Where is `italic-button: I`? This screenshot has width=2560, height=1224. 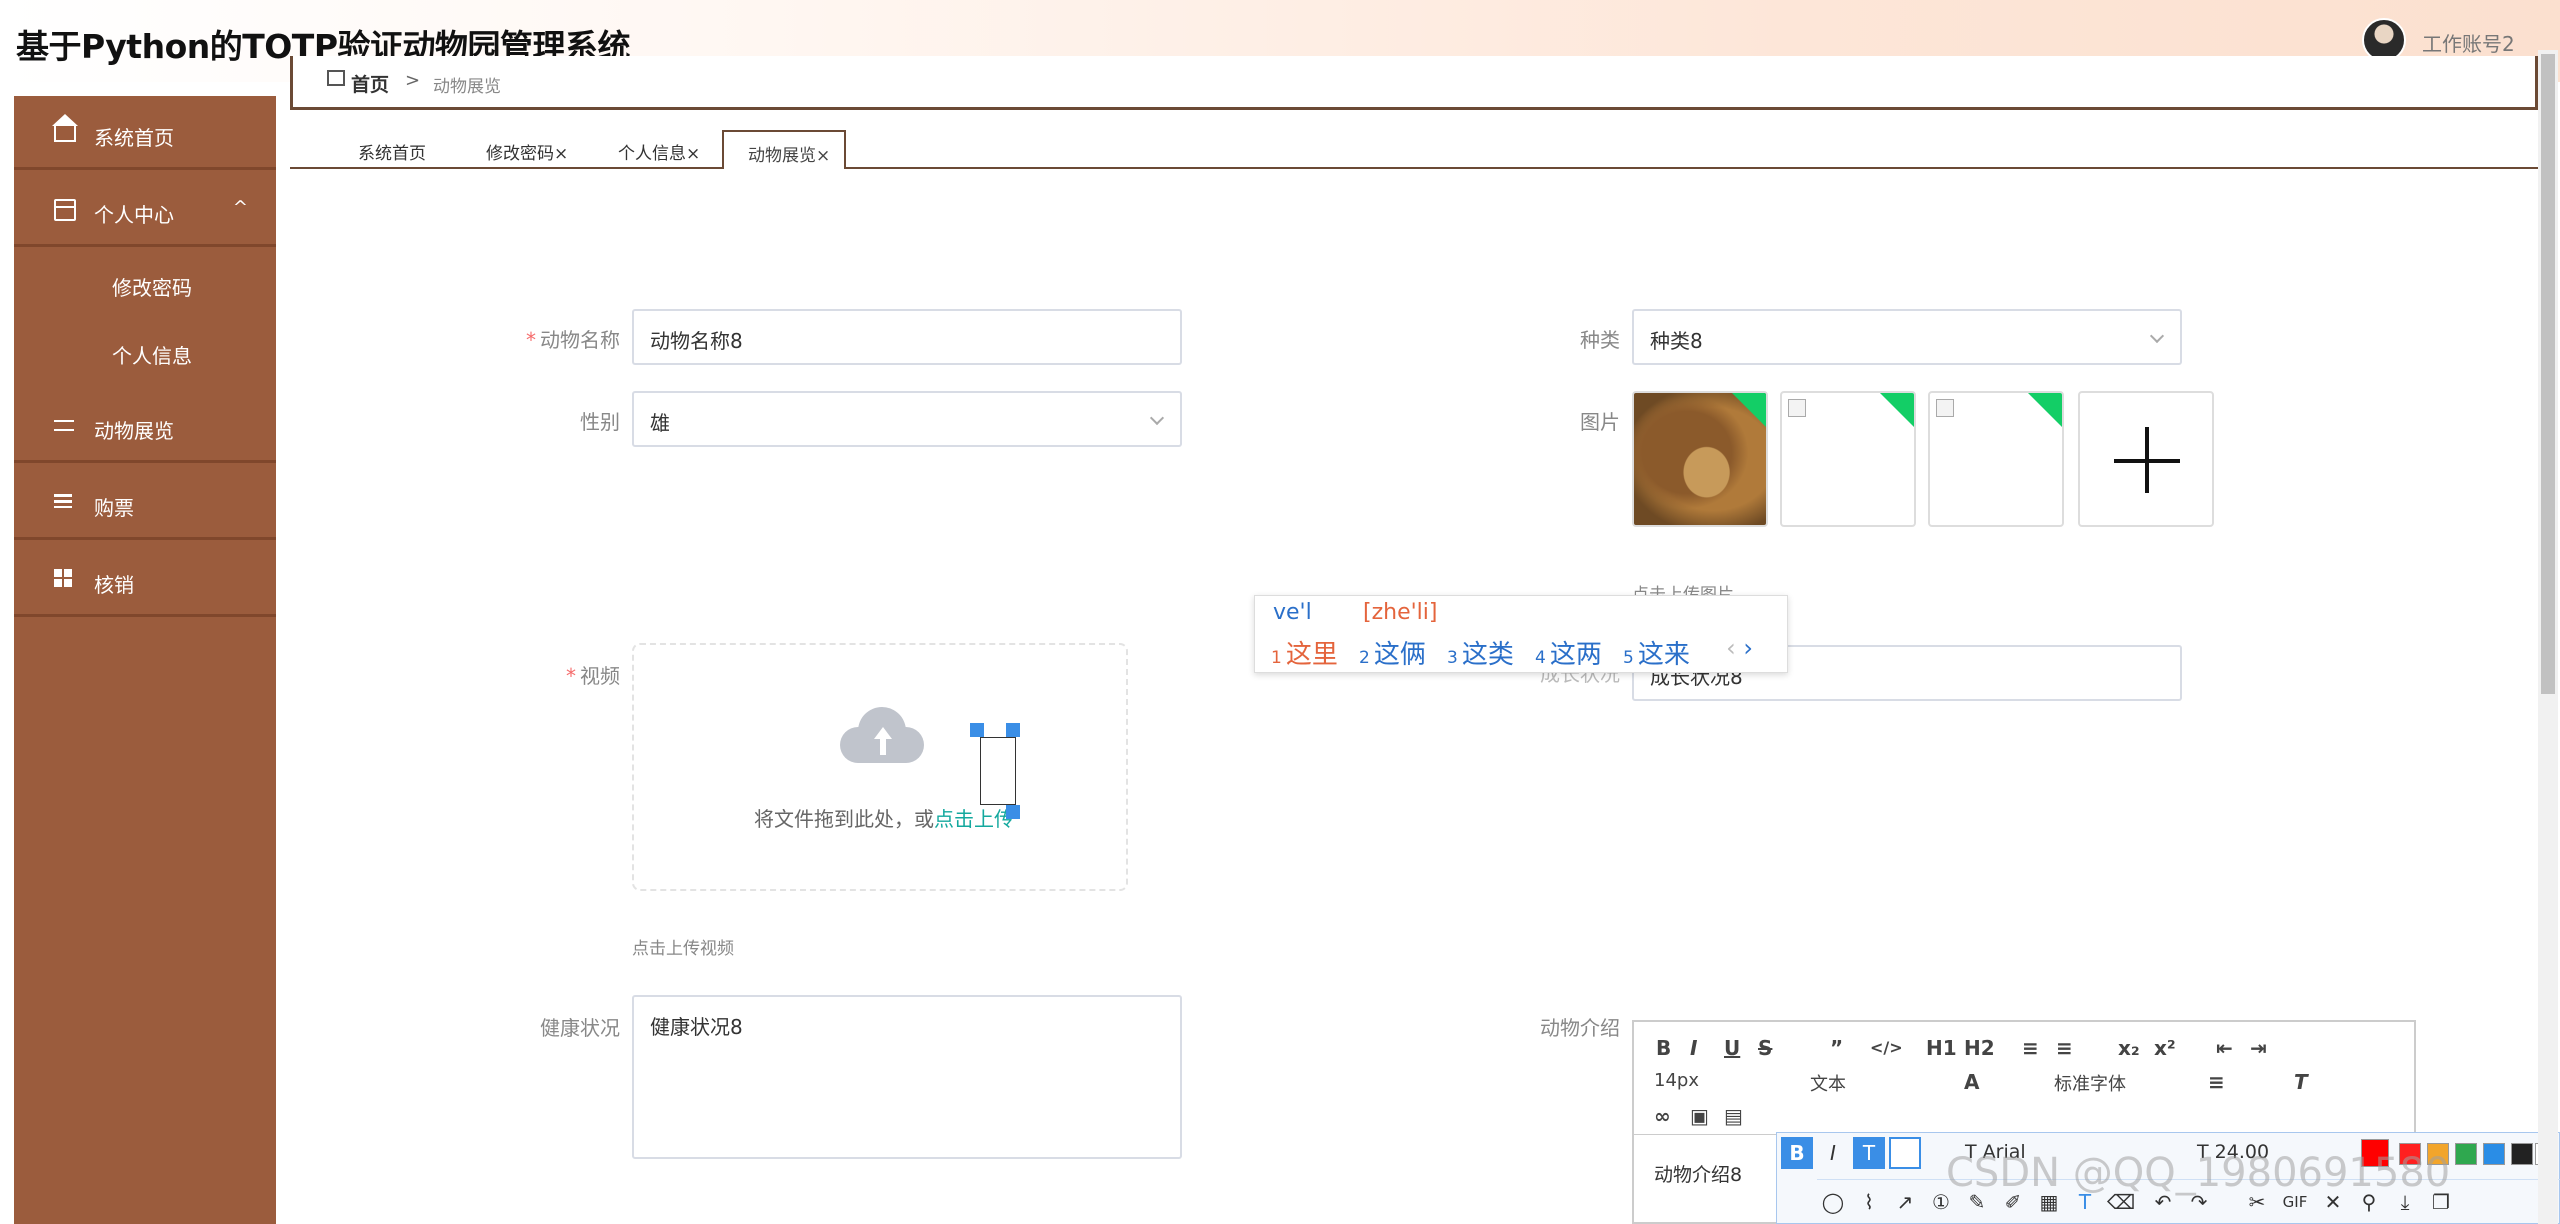 italic-button: I is located at coordinates (1693, 1048).